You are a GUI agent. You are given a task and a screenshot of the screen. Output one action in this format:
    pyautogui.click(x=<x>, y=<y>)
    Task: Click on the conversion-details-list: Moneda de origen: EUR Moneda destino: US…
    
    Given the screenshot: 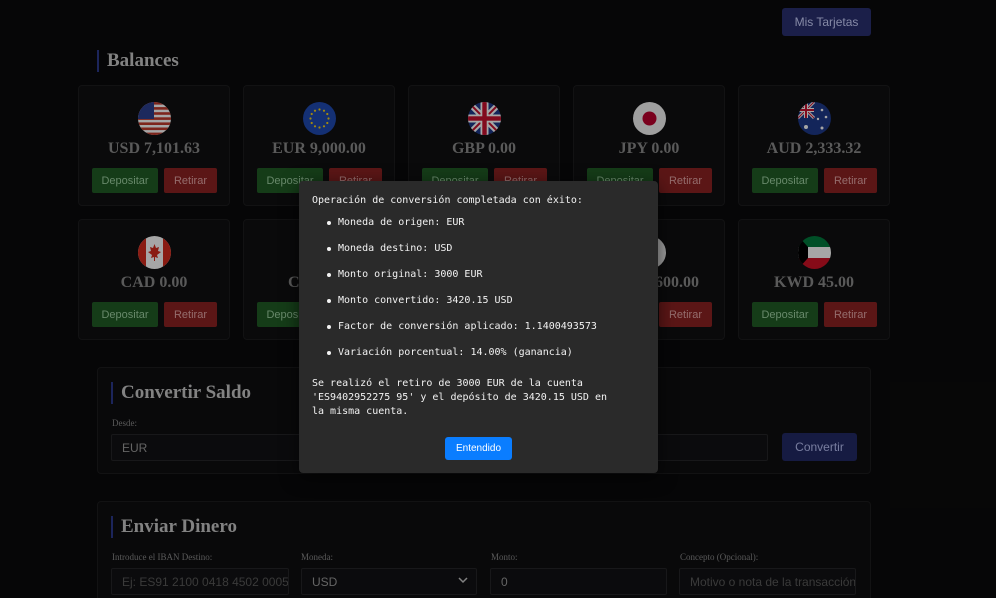 What is the action you would take?
    pyautogui.click(x=478, y=294)
    